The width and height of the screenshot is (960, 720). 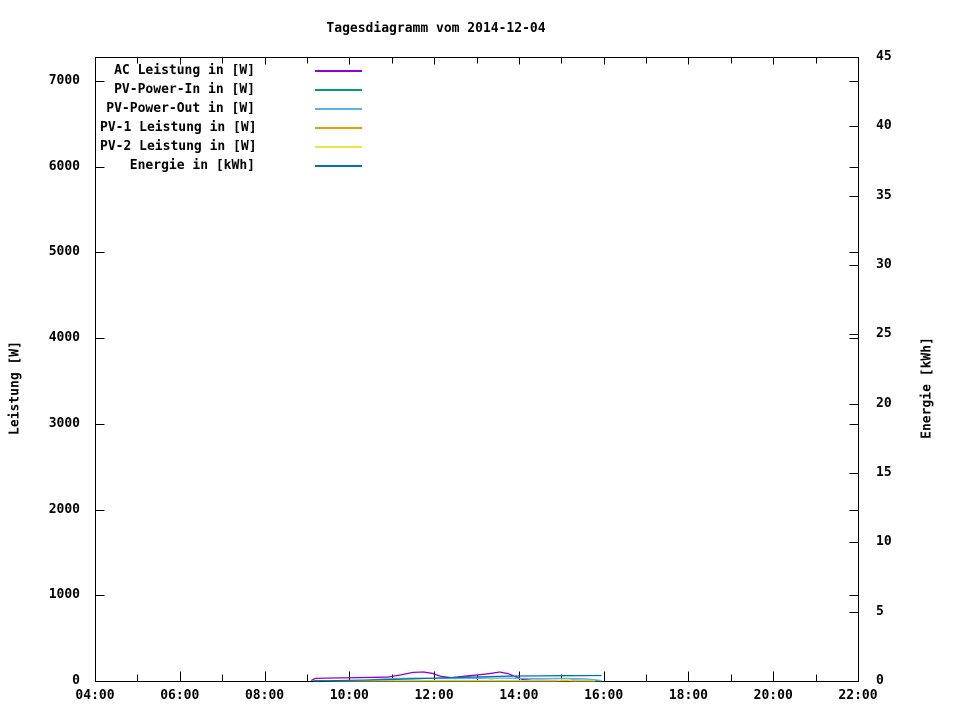 What do you see at coordinates (858, 695) in the screenshot?
I see `x-tick-label: 22:00` at bounding box center [858, 695].